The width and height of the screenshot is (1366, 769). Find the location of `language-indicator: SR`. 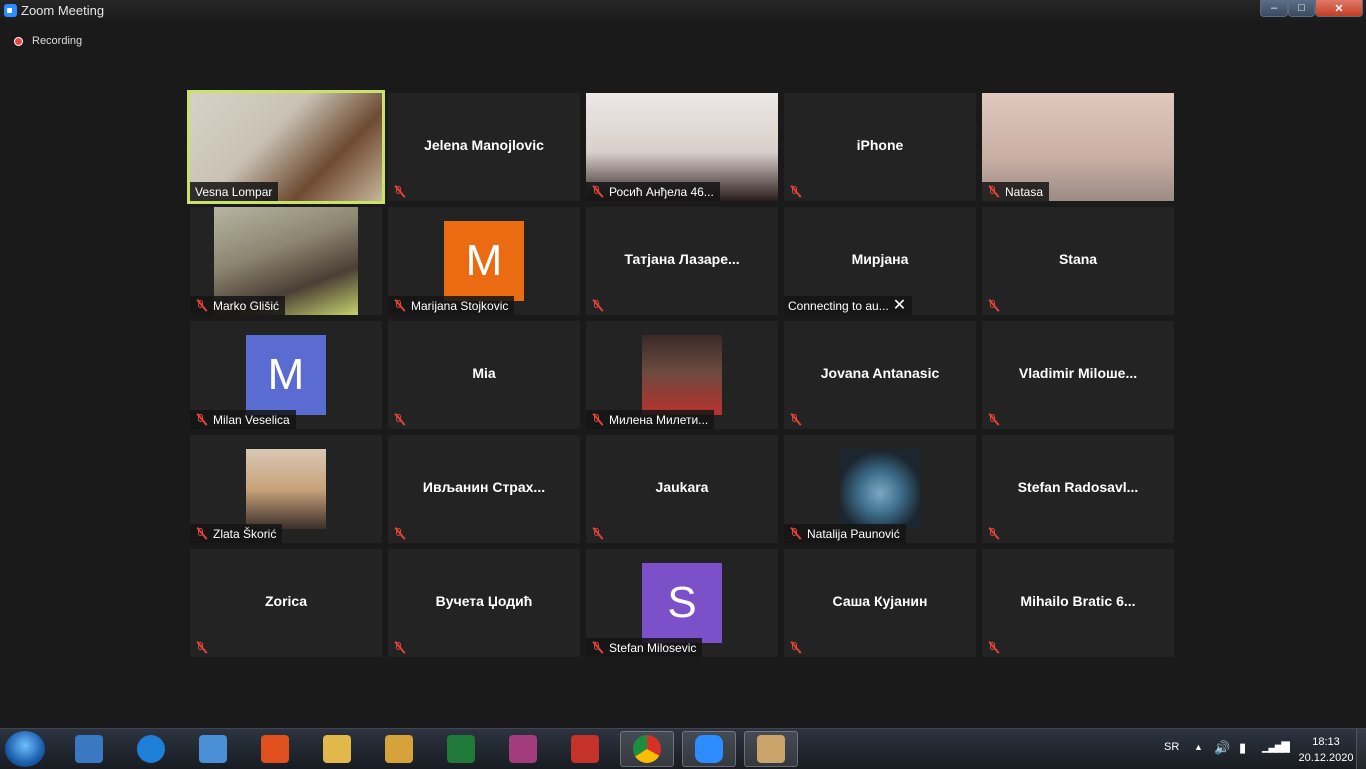

language-indicator: SR is located at coordinates (1171, 747).